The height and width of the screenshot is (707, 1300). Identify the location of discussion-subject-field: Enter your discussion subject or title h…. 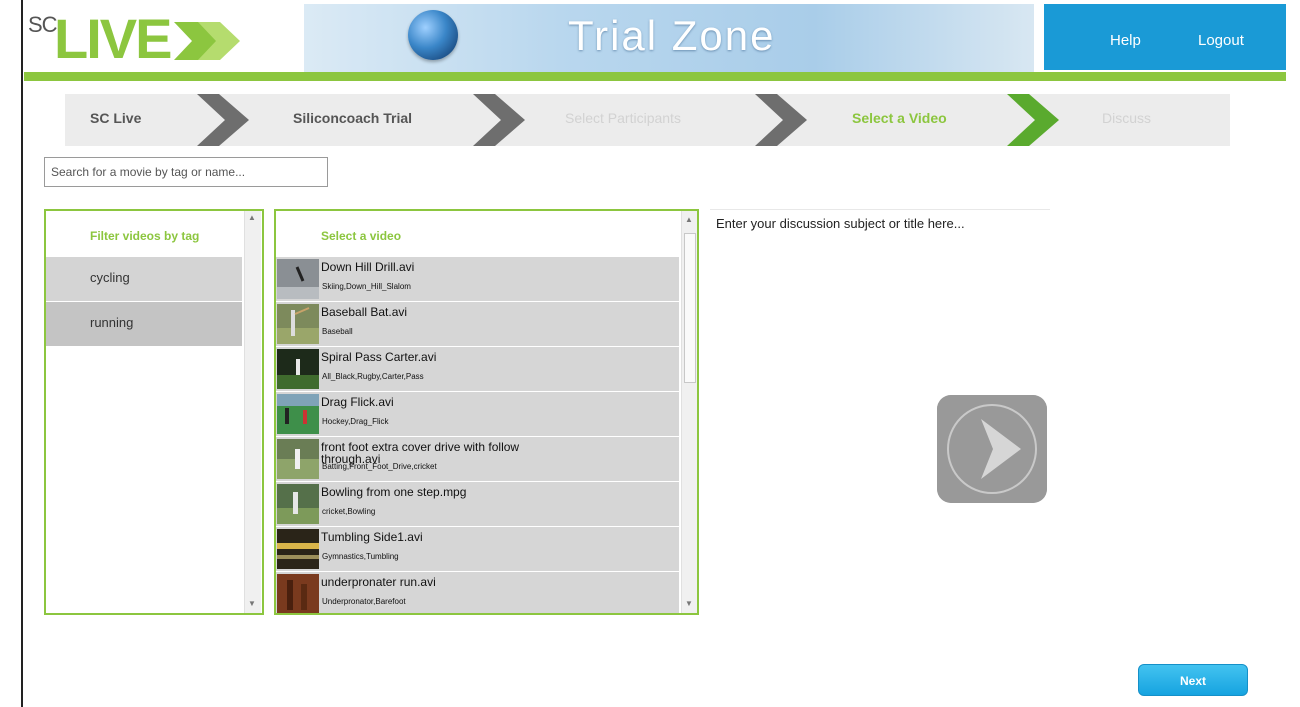
(880, 222).